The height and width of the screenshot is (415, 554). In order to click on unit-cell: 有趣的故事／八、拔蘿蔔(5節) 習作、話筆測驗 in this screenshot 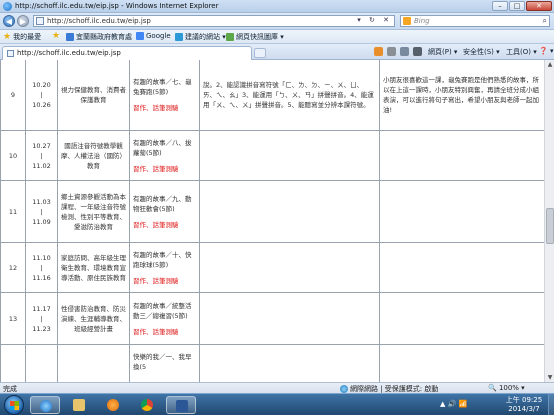, I will do `click(164, 155)`.